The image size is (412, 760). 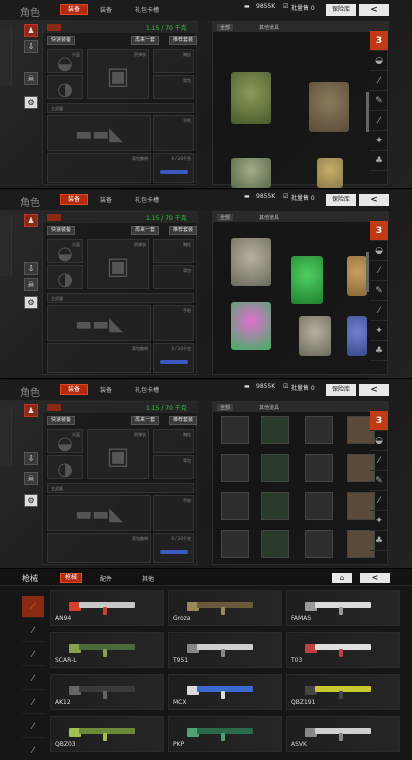 What do you see at coordinates (71, 578) in the screenshot?
I see `tab-guns: 枪械` at bounding box center [71, 578].